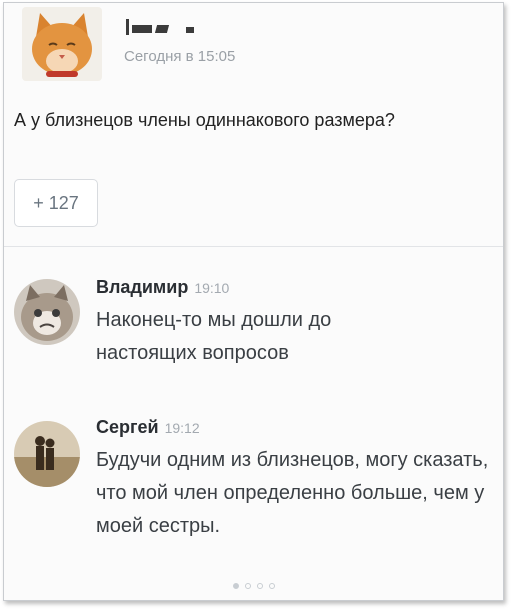 The height and width of the screenshot is (610, 511). I want to click on divider, so click(253, 246).